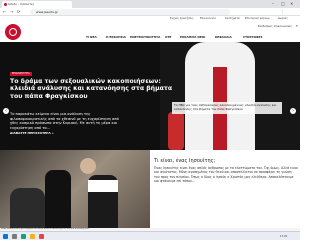 This screenshot has width=320, height=241. What do you see at coordinates (116, 37) in the screenshot?
I see `nav-item-church: Η ΕΚΚΛΗΣΙΑ` at bounding box center [116, 37].